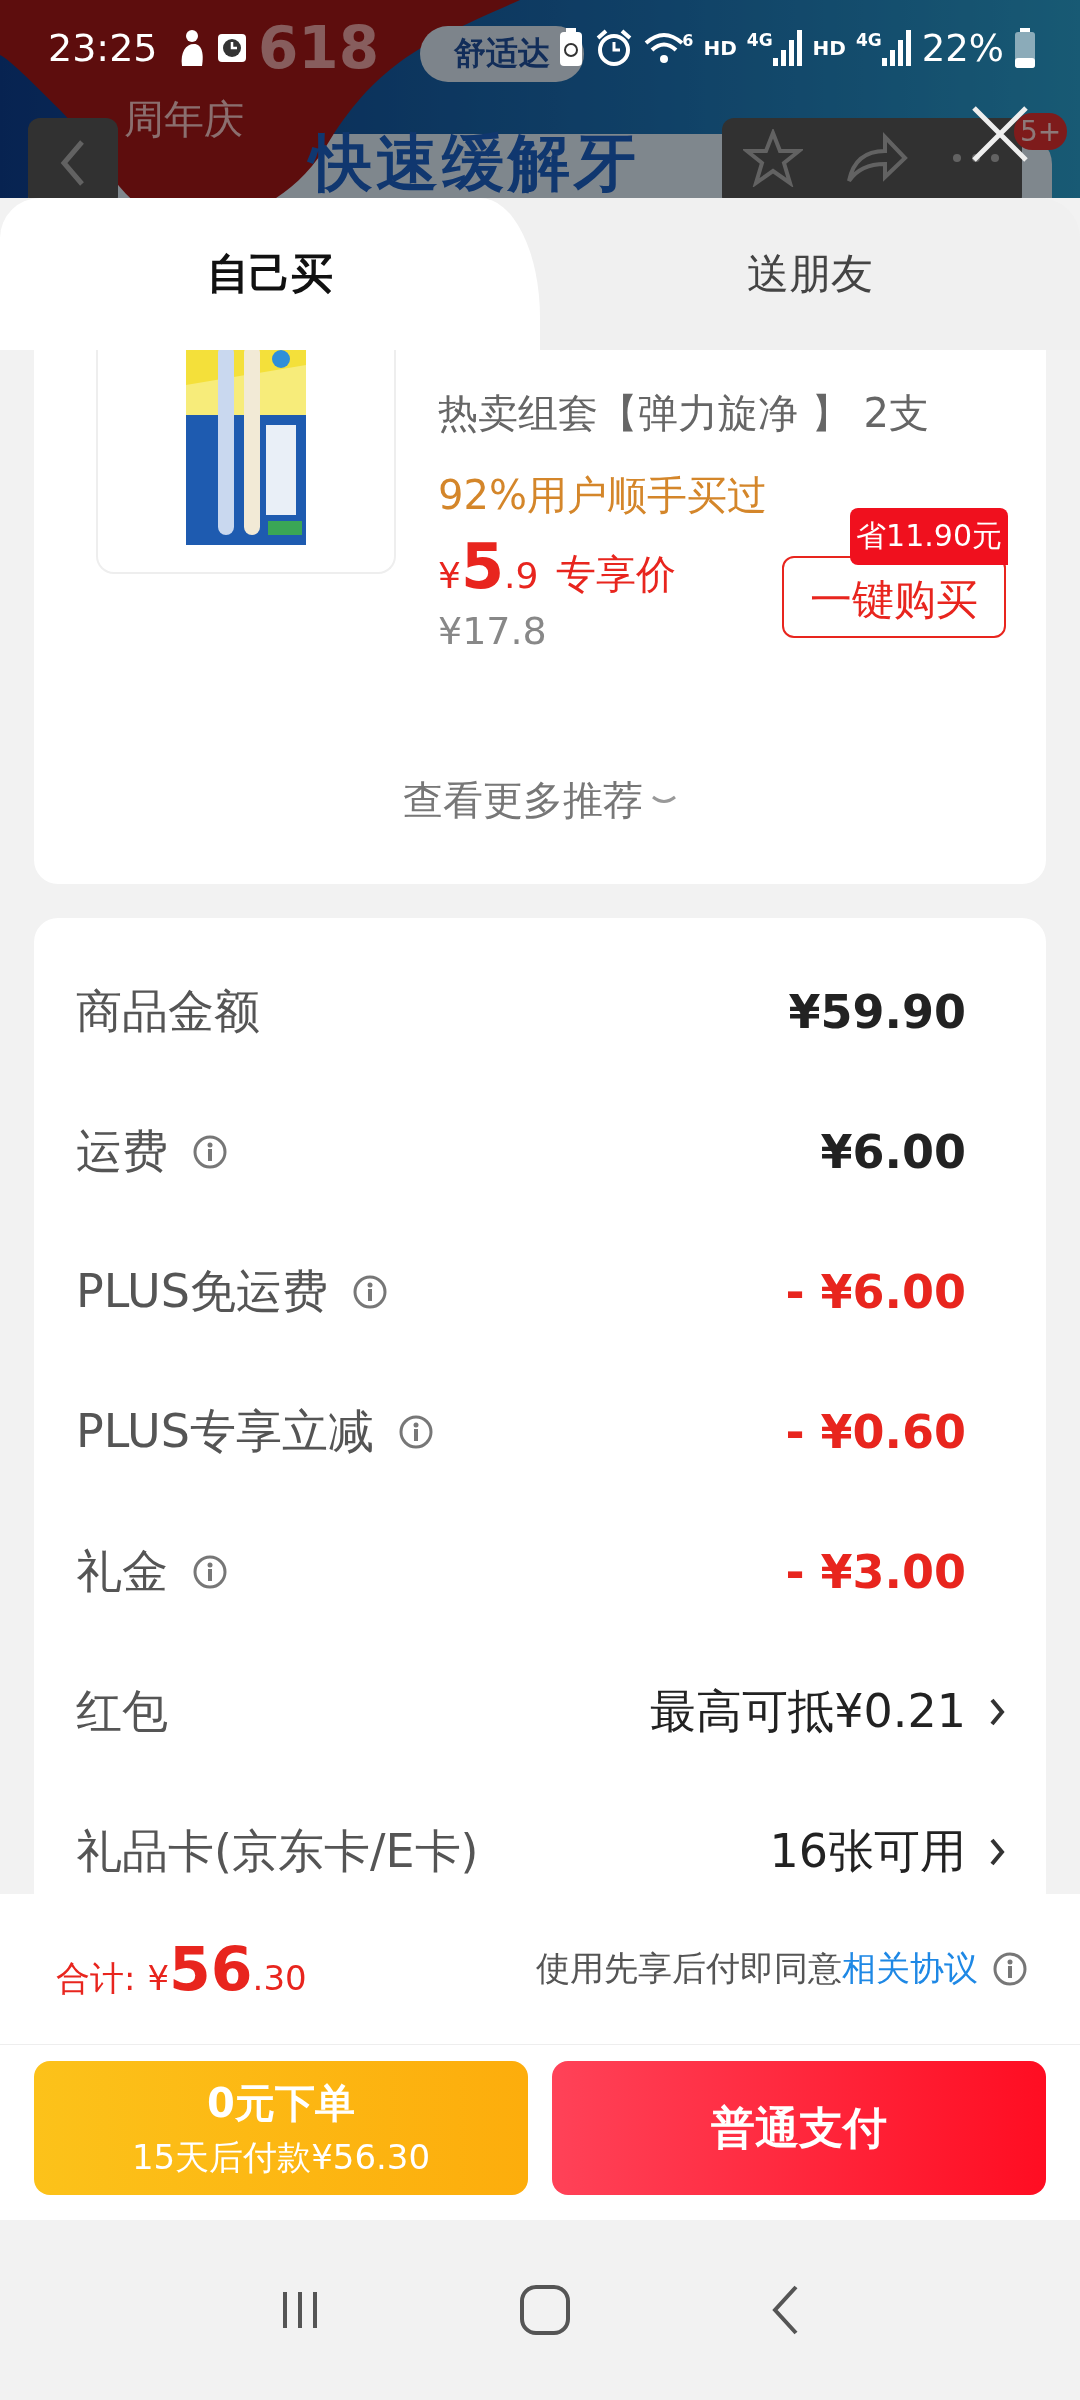  What do you see at coordinates (96, 1978) in the screenshot?
I see `total-label: 合计:` at bounding box center [96, 1978].